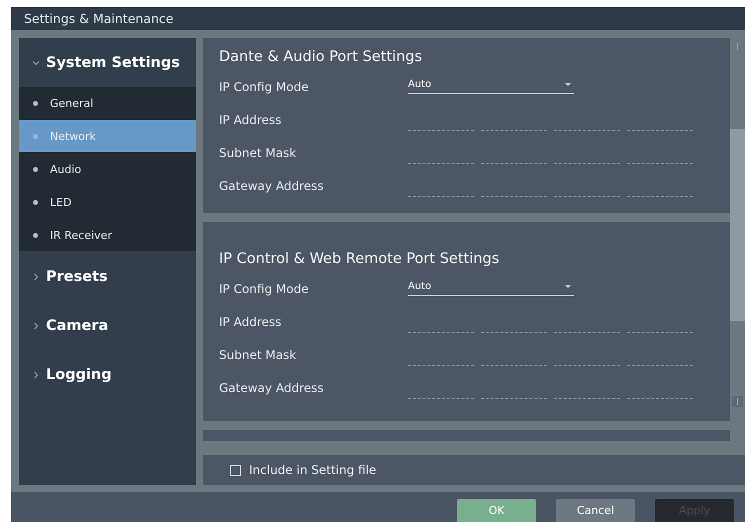 This screenshot has height=522, width=745. What do you see at coordinates (107, 374) in the screenshot?
I see `sidebar-group: Logging` at bounding box center [107, 374].